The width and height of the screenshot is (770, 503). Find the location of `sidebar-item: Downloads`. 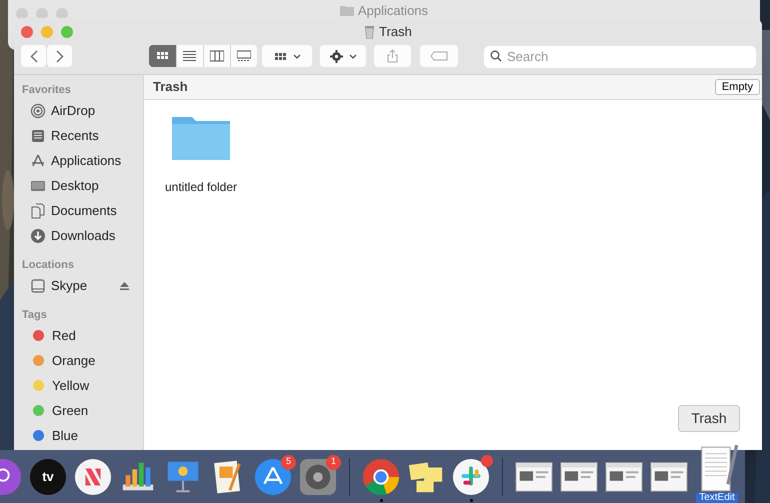

sidebar-item: Downloads is located at coordinates (82, 235).